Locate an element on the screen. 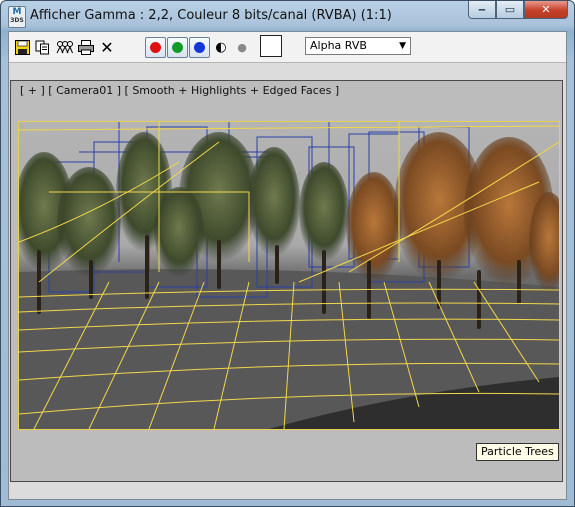 Image resolution: width=575 pixels, height=507 pixels. clear-button: ✕ is located at coordinates (107, 47).